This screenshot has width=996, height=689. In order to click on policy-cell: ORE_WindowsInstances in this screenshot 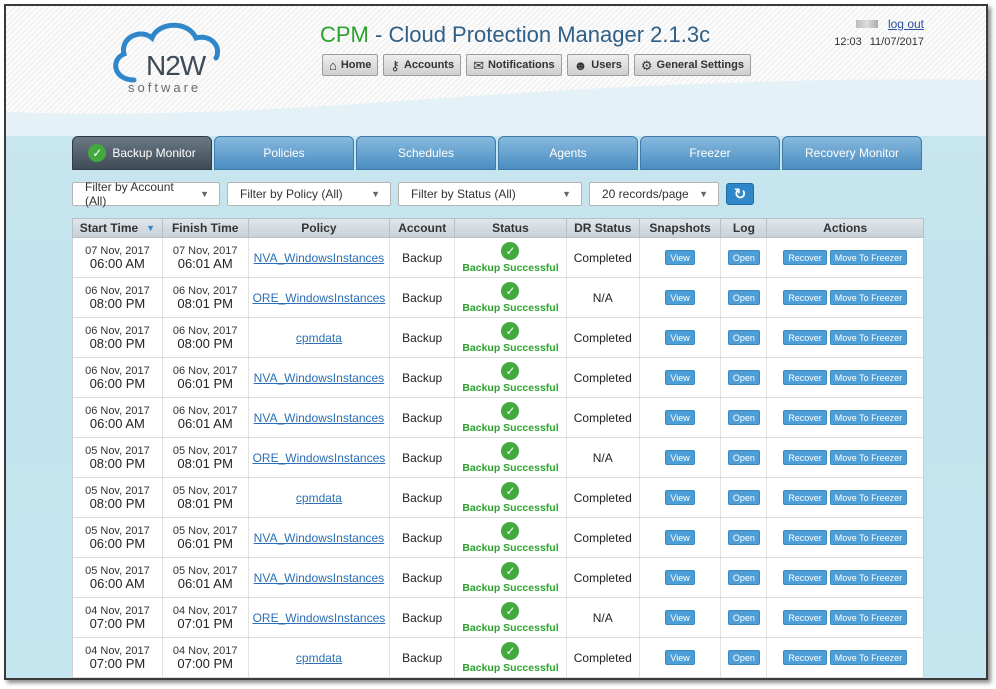, I will do `click(320, 457)`.